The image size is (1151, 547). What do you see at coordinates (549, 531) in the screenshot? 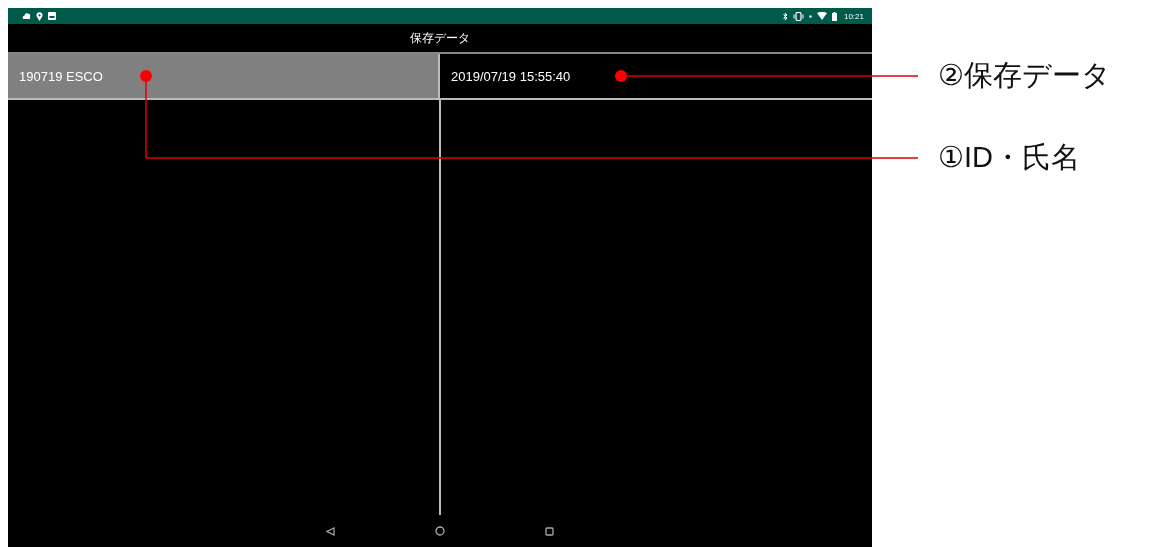
I see `recent-apps-icon` at bounding box center [549, 531].